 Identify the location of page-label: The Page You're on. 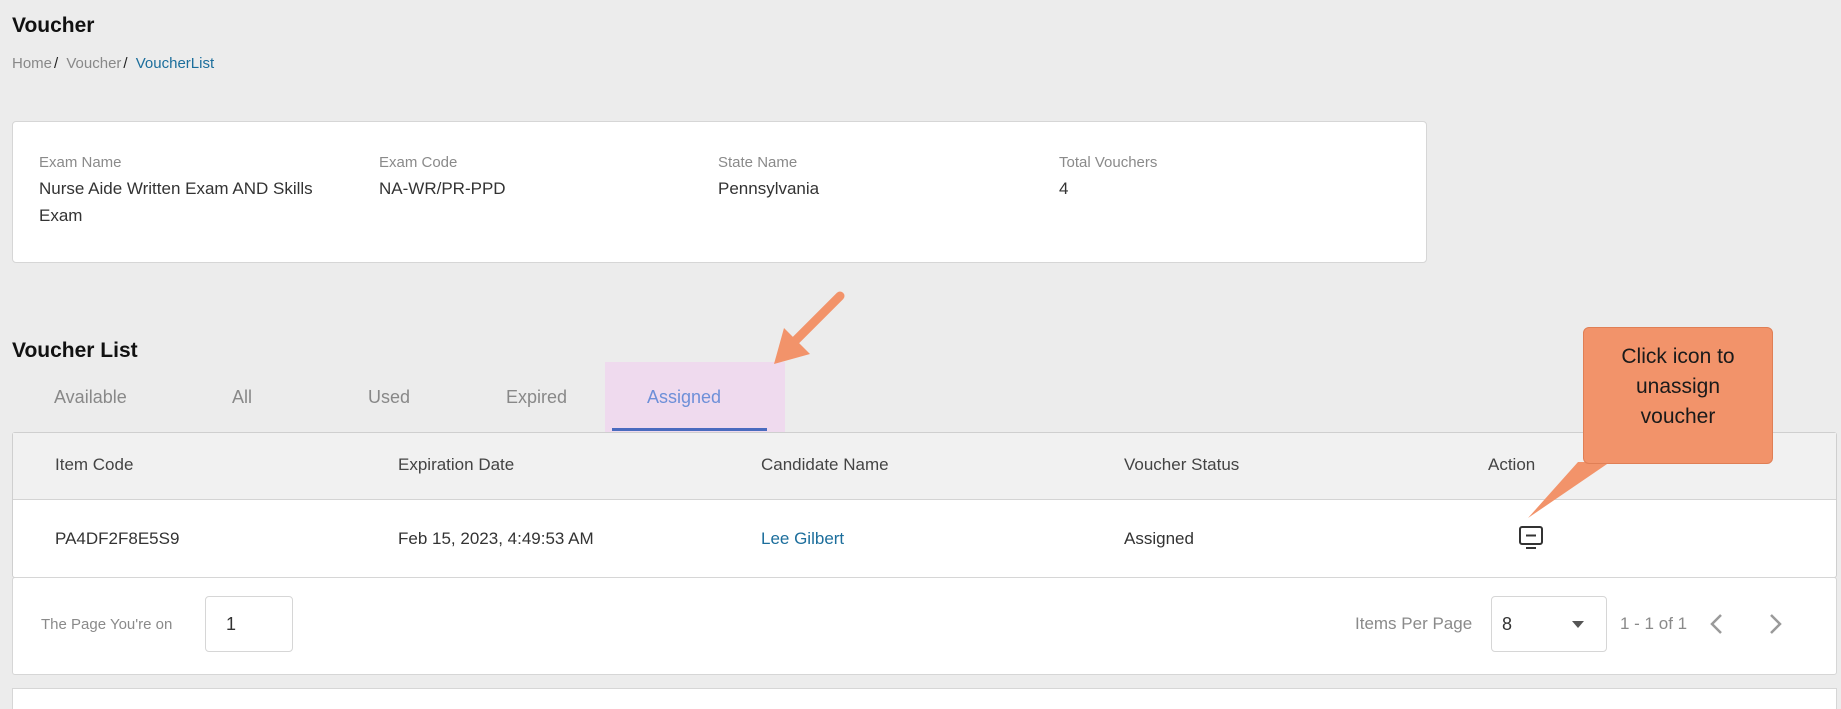
(107, 624).